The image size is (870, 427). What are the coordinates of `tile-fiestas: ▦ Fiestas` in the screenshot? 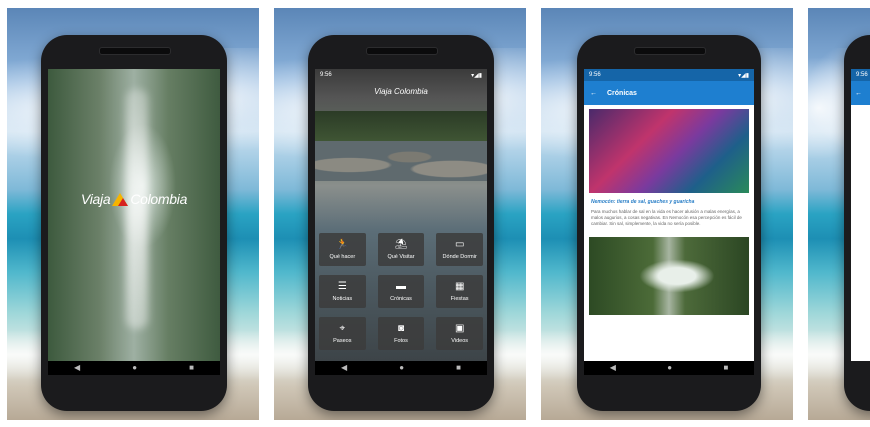 It's located at (459, 291).